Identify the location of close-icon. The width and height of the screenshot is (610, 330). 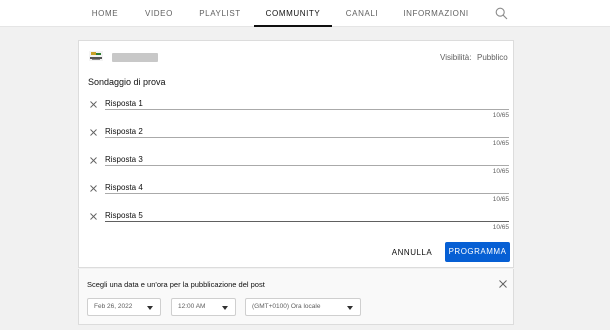
(503, 284).